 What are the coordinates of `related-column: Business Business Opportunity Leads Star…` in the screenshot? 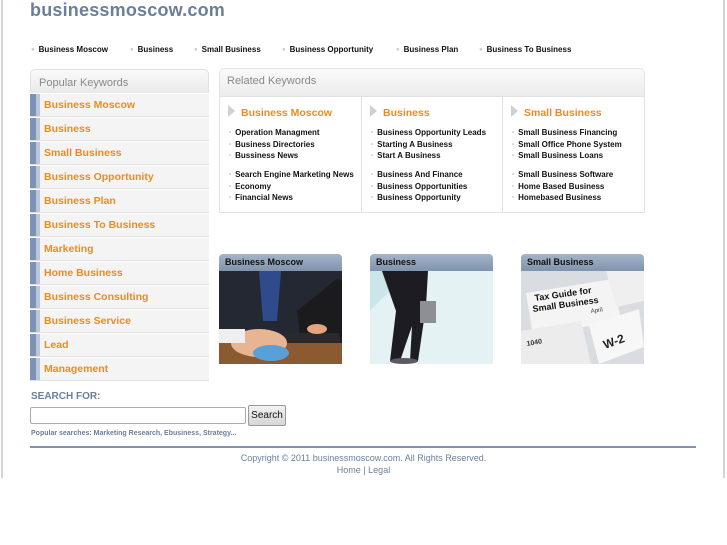 It's located at (431, 154).